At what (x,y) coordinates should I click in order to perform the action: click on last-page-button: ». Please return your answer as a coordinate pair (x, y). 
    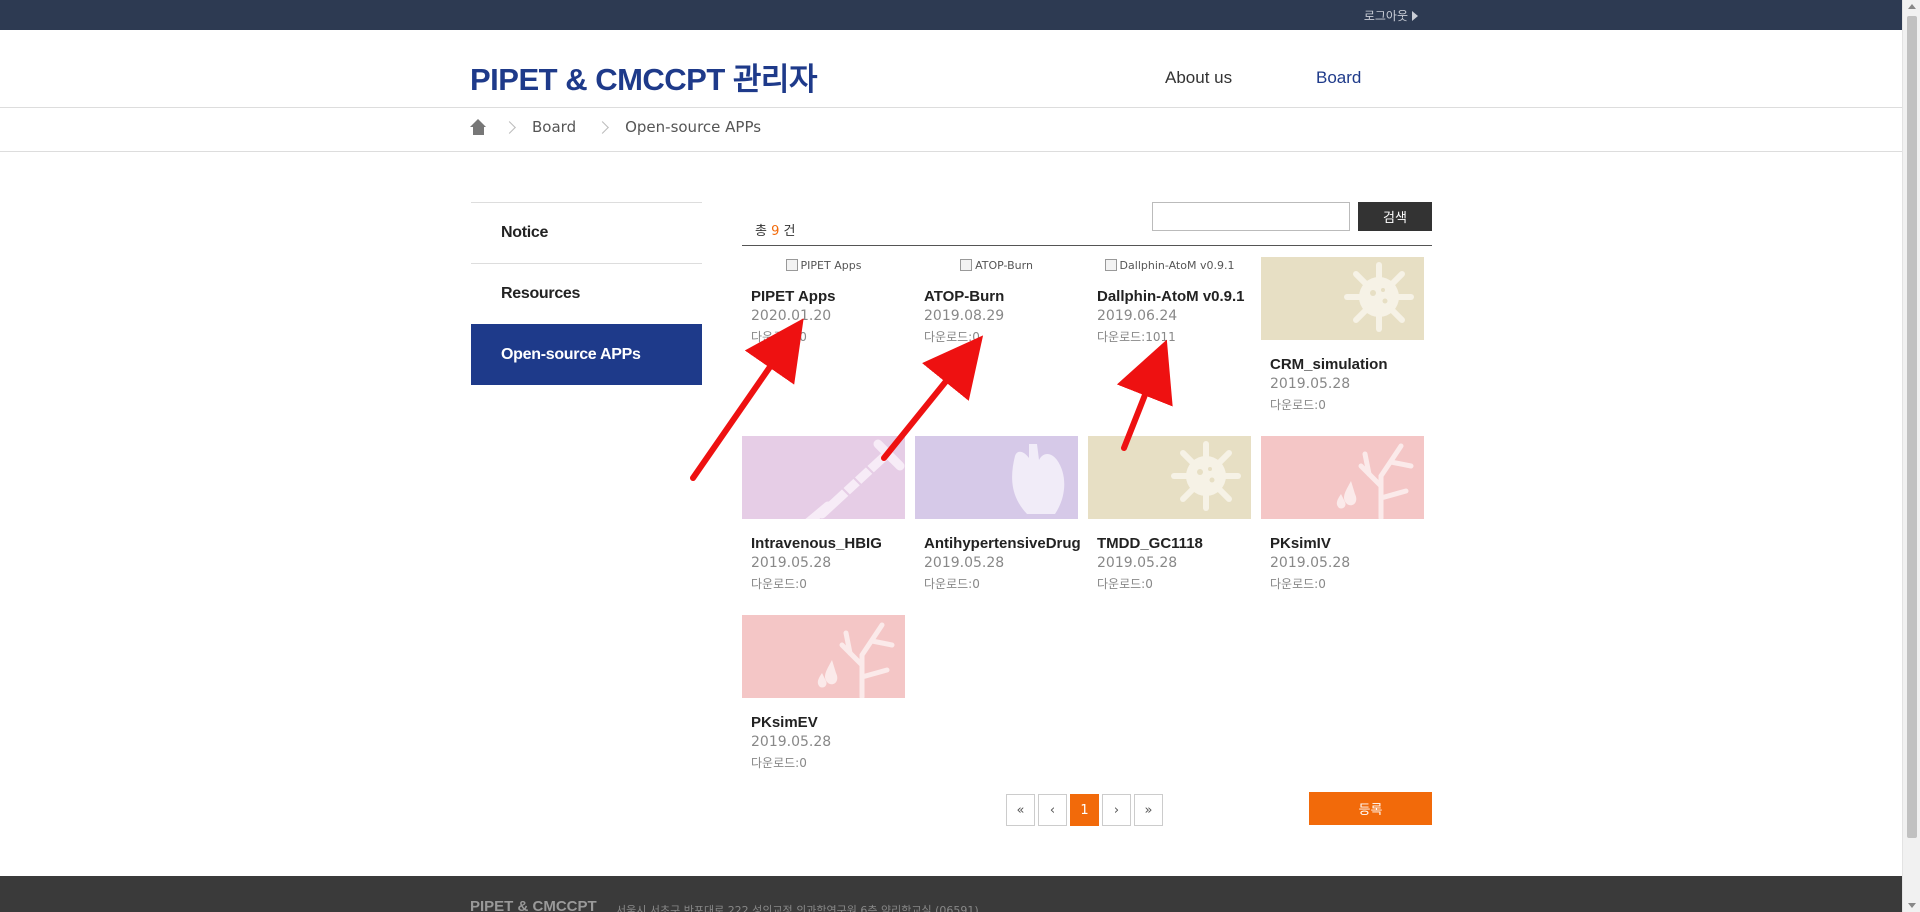
    Looking at the image, I should click on (1148, 810).